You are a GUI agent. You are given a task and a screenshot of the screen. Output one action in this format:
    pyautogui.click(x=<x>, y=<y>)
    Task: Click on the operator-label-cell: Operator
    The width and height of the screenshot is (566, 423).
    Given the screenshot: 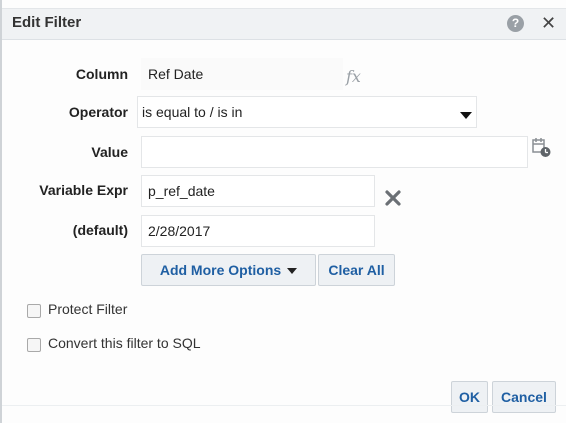 What is the action you would take?
    pyautogui.click(x=64, y=114)
    